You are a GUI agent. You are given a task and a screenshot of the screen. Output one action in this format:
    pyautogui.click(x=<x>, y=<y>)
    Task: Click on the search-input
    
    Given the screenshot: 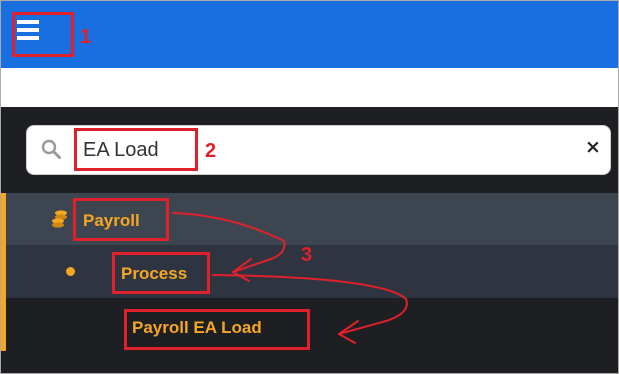 What is the action you would take?
    pyautogui.click(x=133, y=150)
    